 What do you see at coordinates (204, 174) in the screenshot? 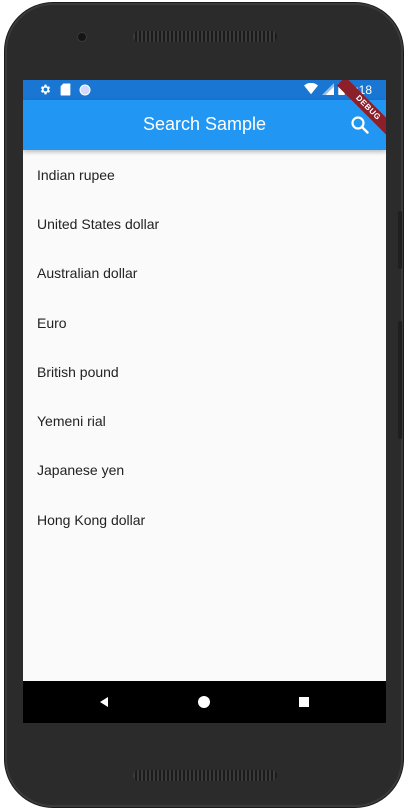
I see `list-item: Indian rupee` at bounding box center [204, 174].